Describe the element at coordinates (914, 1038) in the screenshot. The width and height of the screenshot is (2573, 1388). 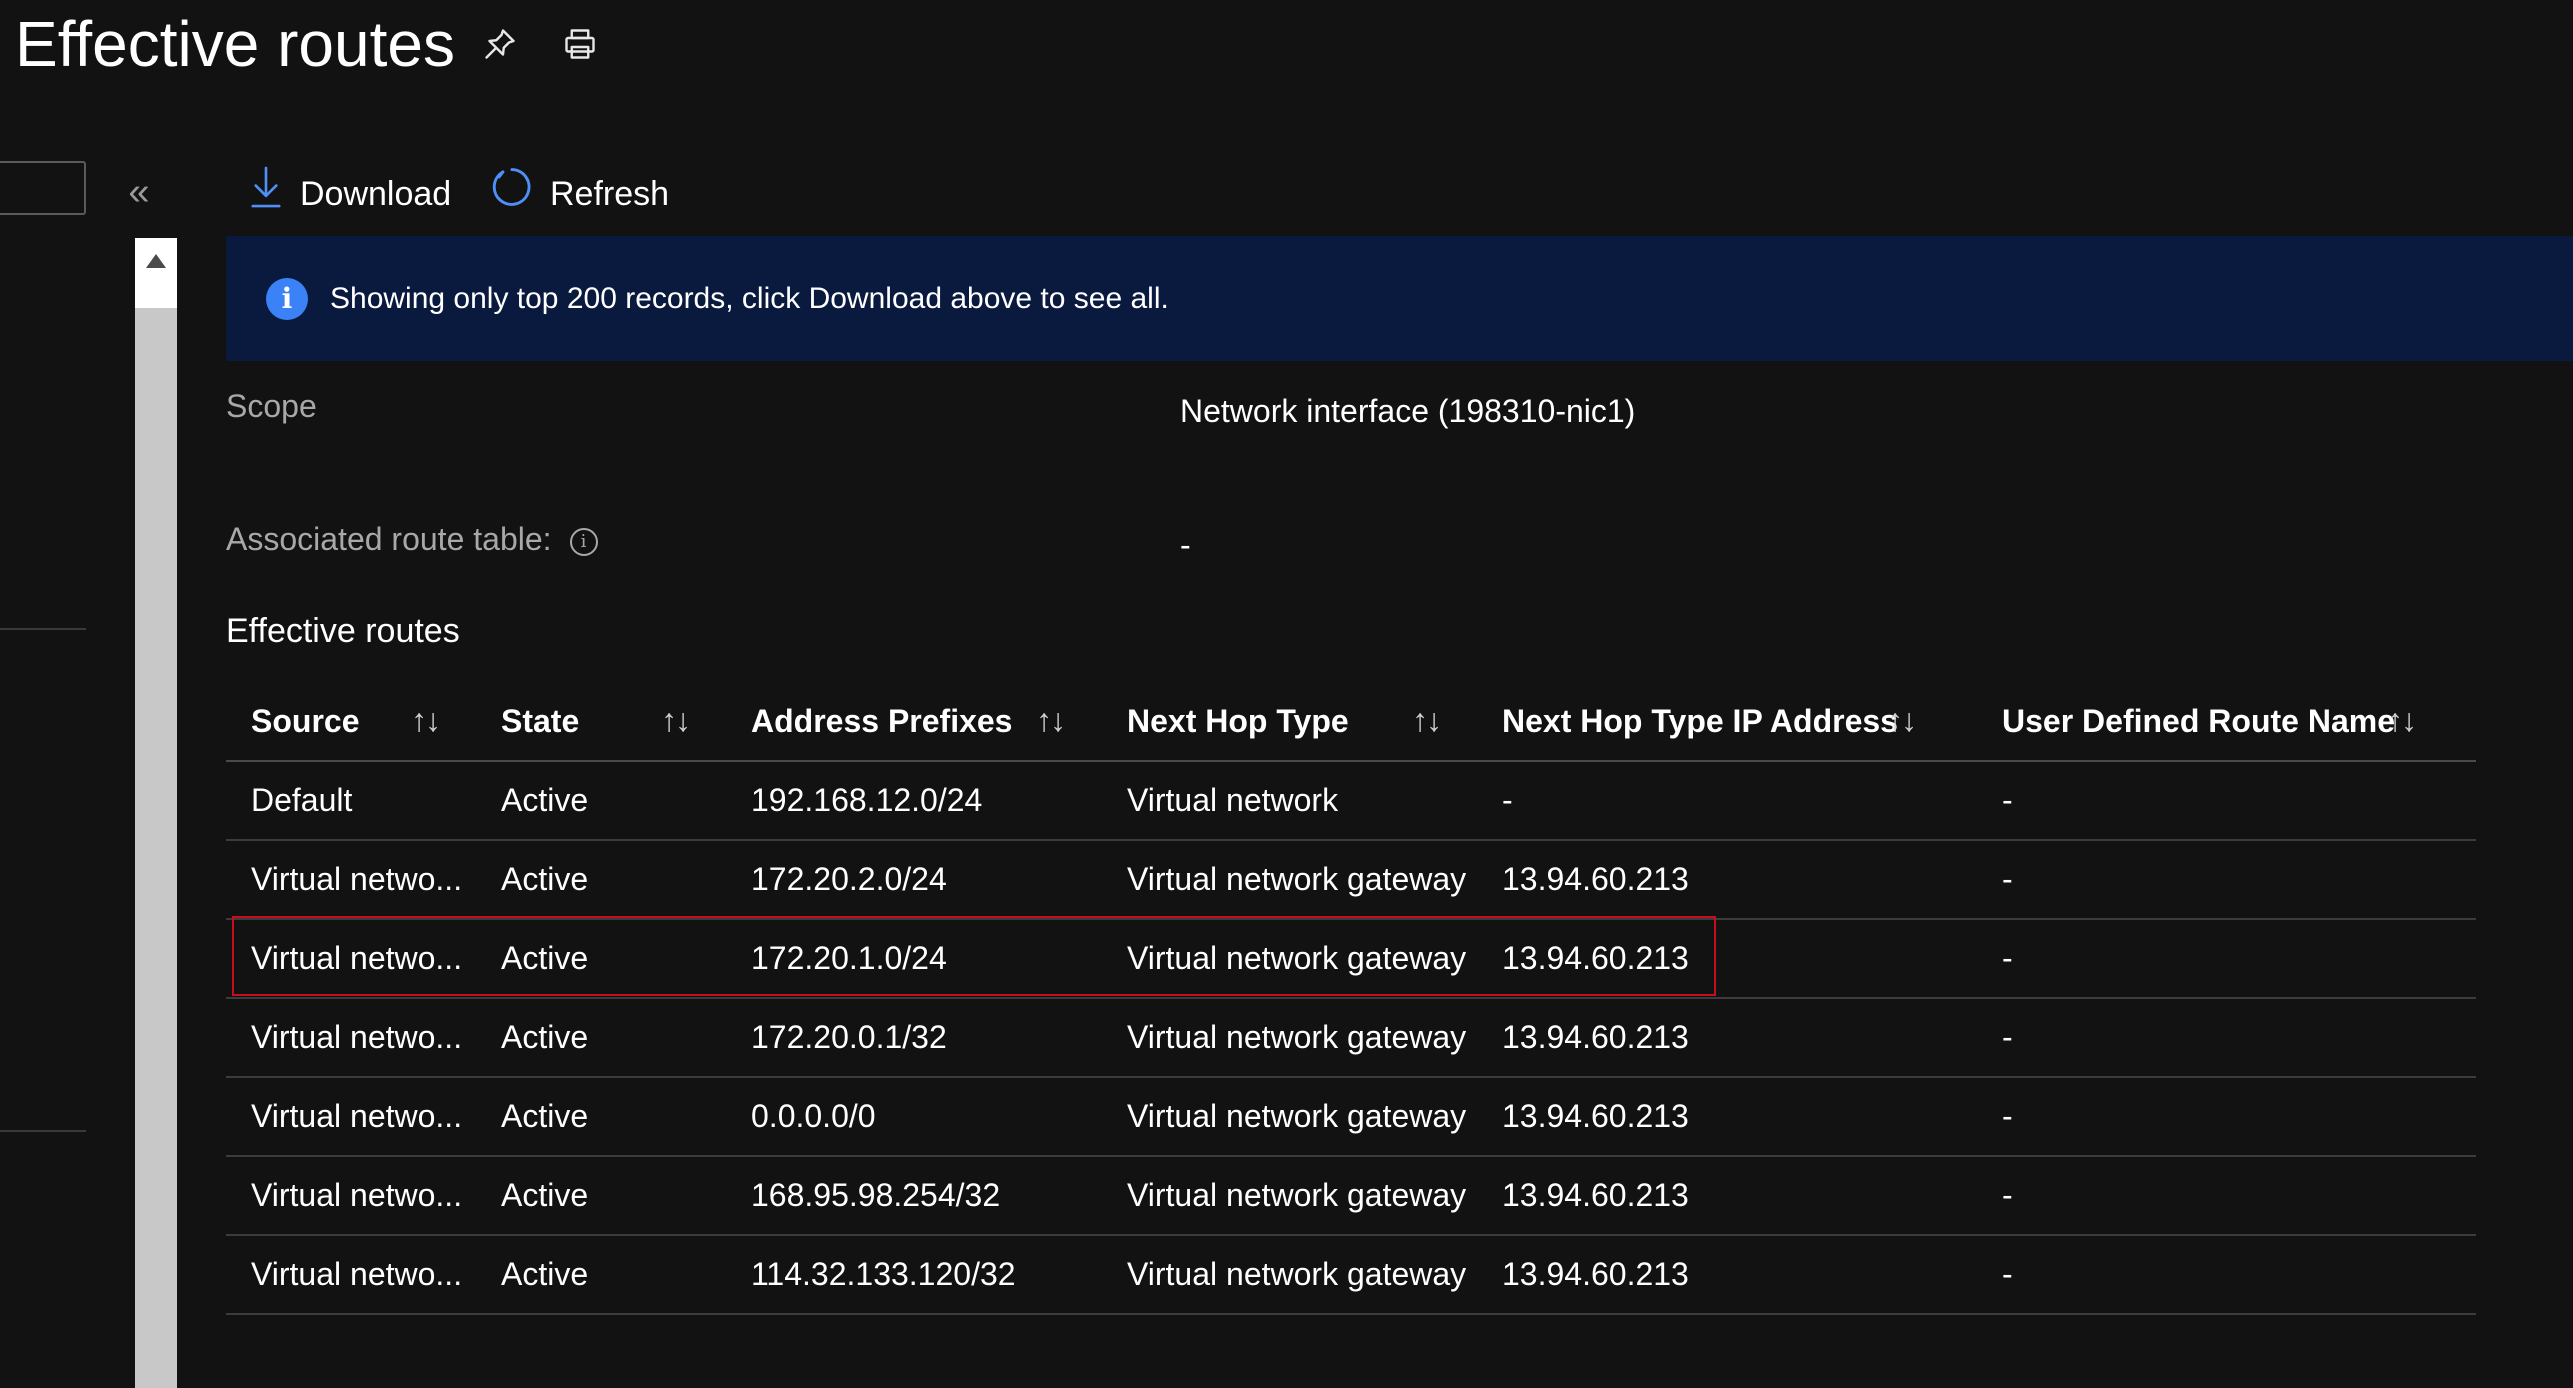
I see `cell-address-prefix: 172.20.0.1/32` at that location.